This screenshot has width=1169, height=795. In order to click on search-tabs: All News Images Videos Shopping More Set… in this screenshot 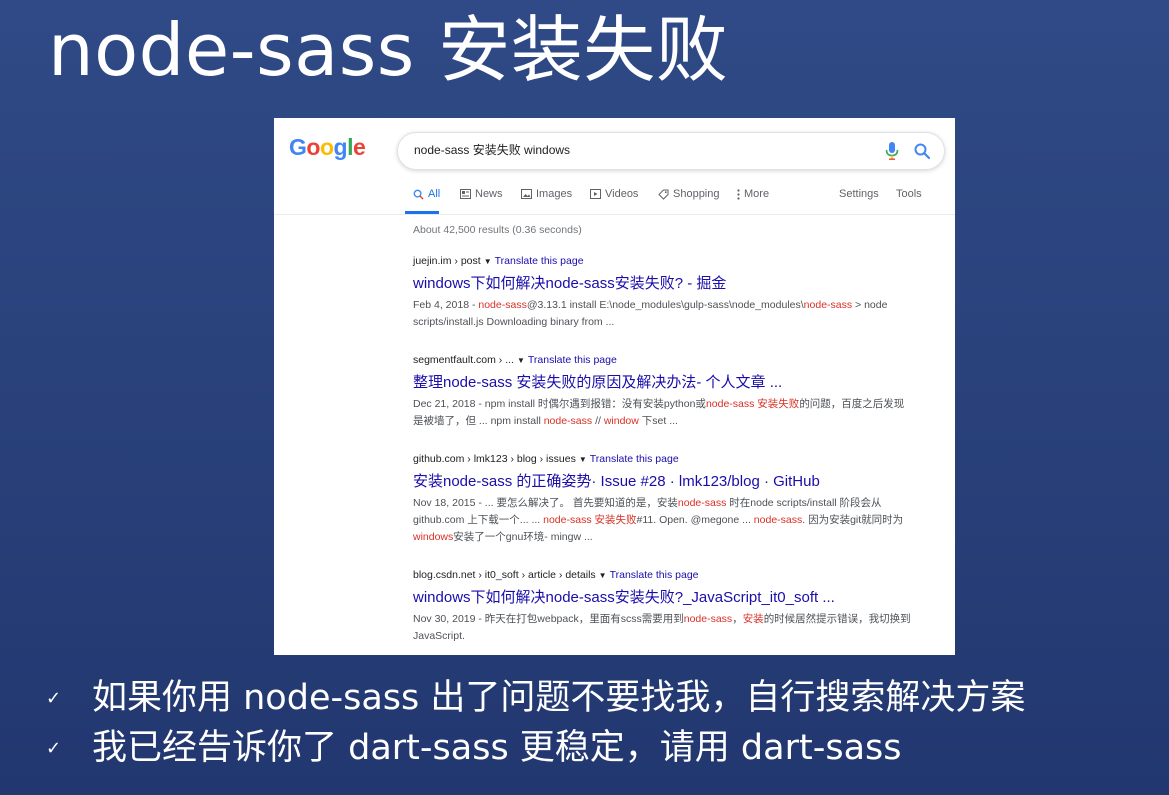, I will do `click(614, 197)`.